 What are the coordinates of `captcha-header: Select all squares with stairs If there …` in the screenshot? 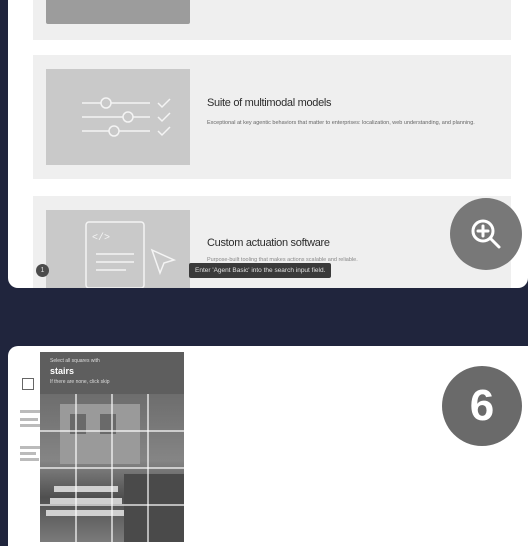 It's located at (112, 373).